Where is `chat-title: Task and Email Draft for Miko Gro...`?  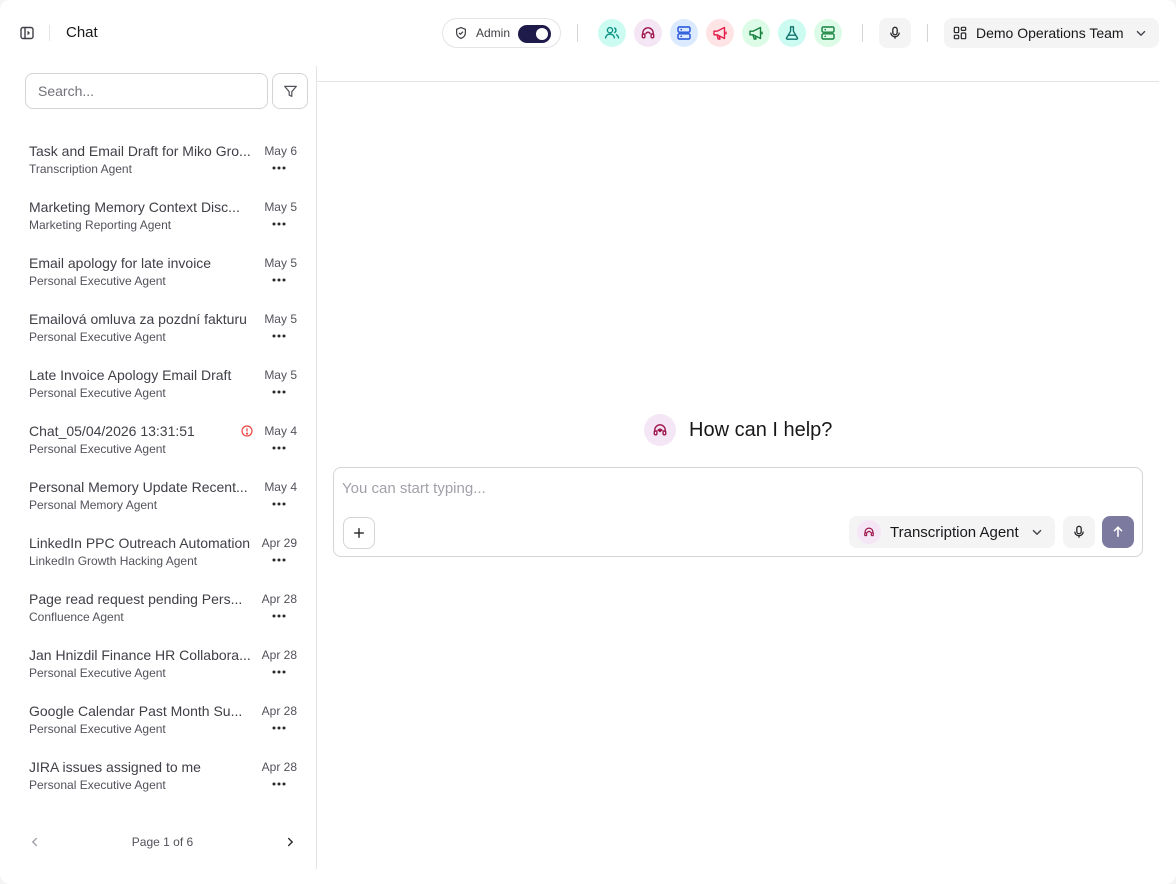 chat-title: Task and Email Draft for Miko Gro... is located at coordinates (140, 151).